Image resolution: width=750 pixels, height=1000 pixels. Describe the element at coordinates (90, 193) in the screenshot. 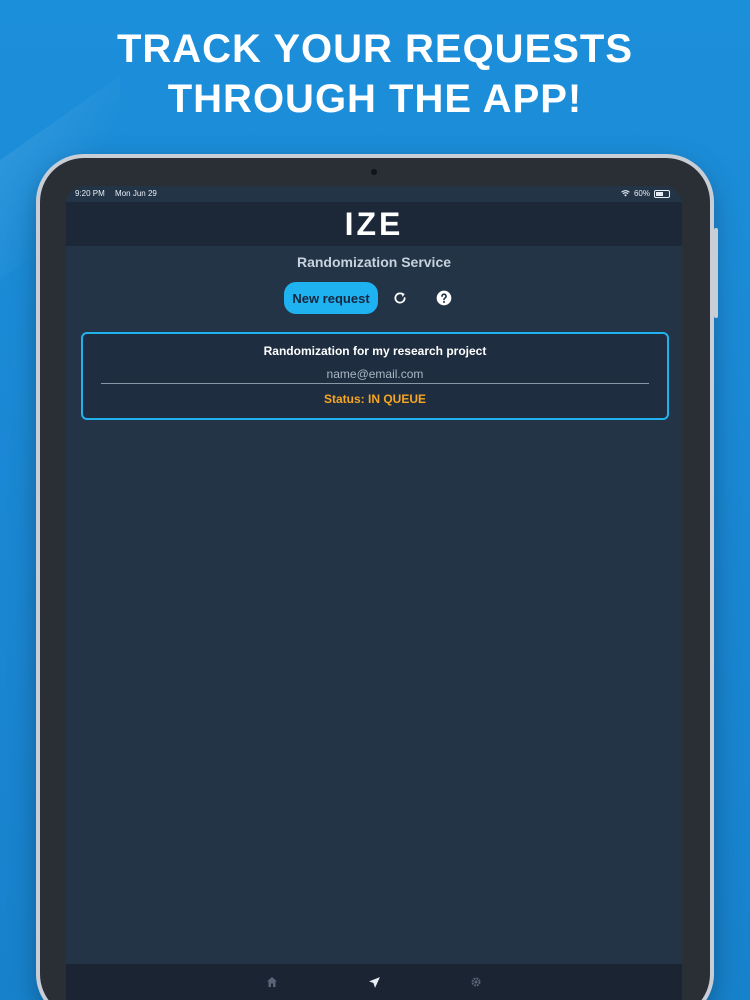

I see `status-time: 9:20 PM` at that location.